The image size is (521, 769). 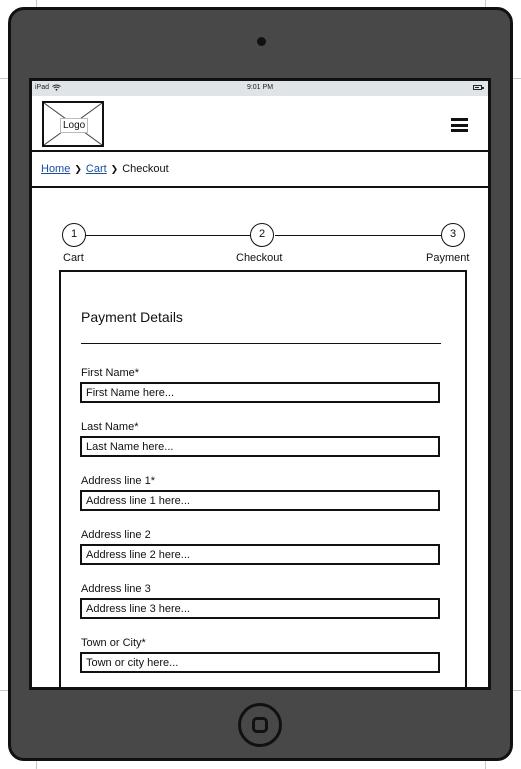 What do you see at coordinates (261, 41) in the screenshot?
I see `camera-icon` at bounding box center [261, 41].